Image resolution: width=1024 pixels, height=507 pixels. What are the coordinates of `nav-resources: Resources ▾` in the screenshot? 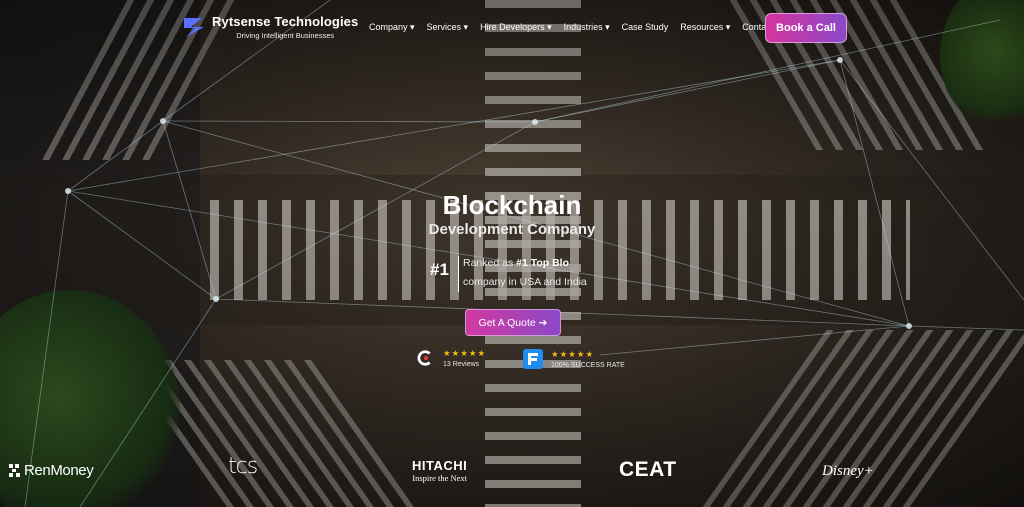 It's located at (705, 27).